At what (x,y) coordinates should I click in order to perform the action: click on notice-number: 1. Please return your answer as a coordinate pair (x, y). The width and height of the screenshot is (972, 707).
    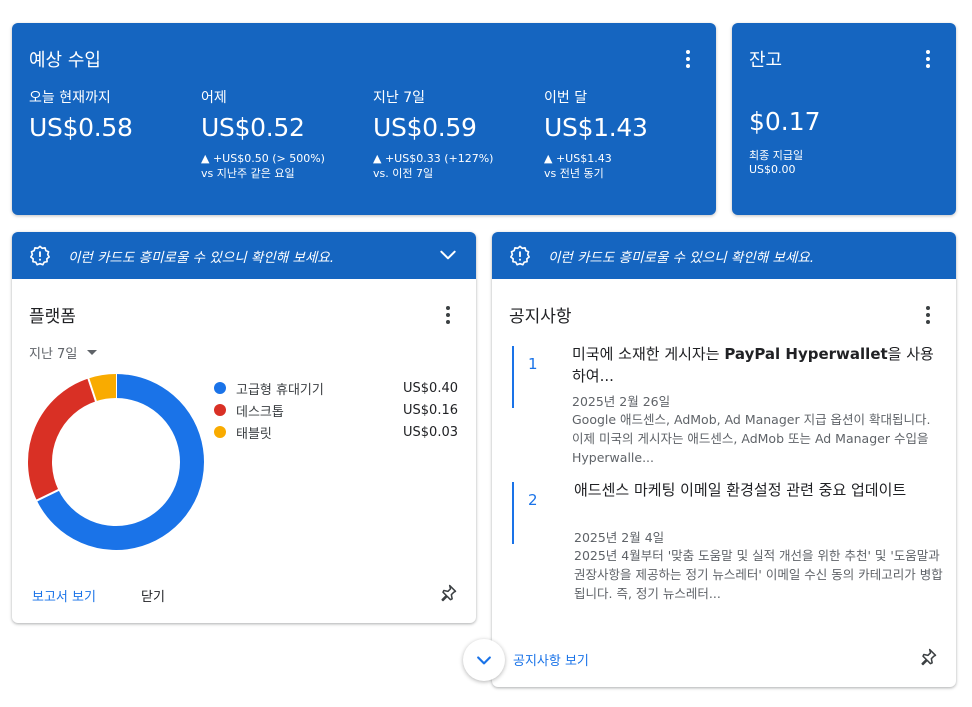
    Looking at the image, I should click on (533, 364).